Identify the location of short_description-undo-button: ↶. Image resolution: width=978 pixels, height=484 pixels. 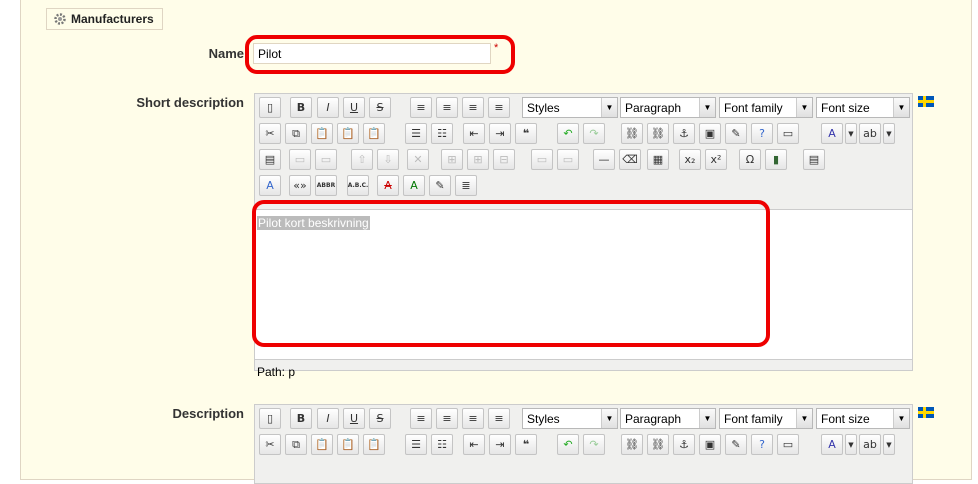
(568, 133).